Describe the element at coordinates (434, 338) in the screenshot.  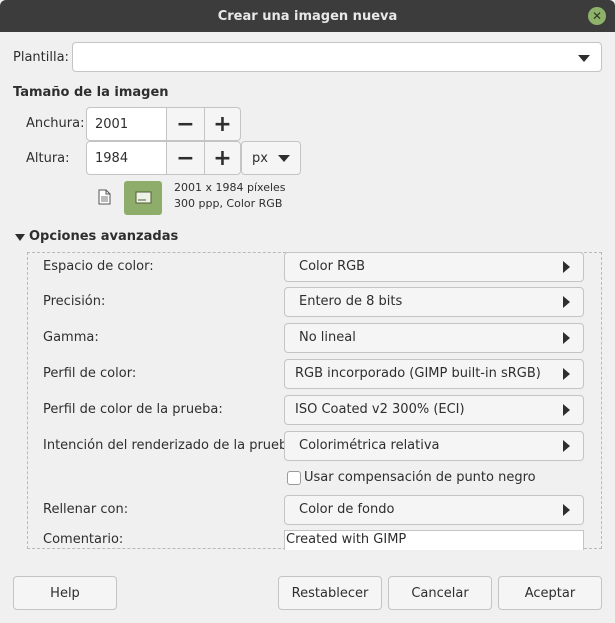
I see `gamma-button: No lineal` at that location.